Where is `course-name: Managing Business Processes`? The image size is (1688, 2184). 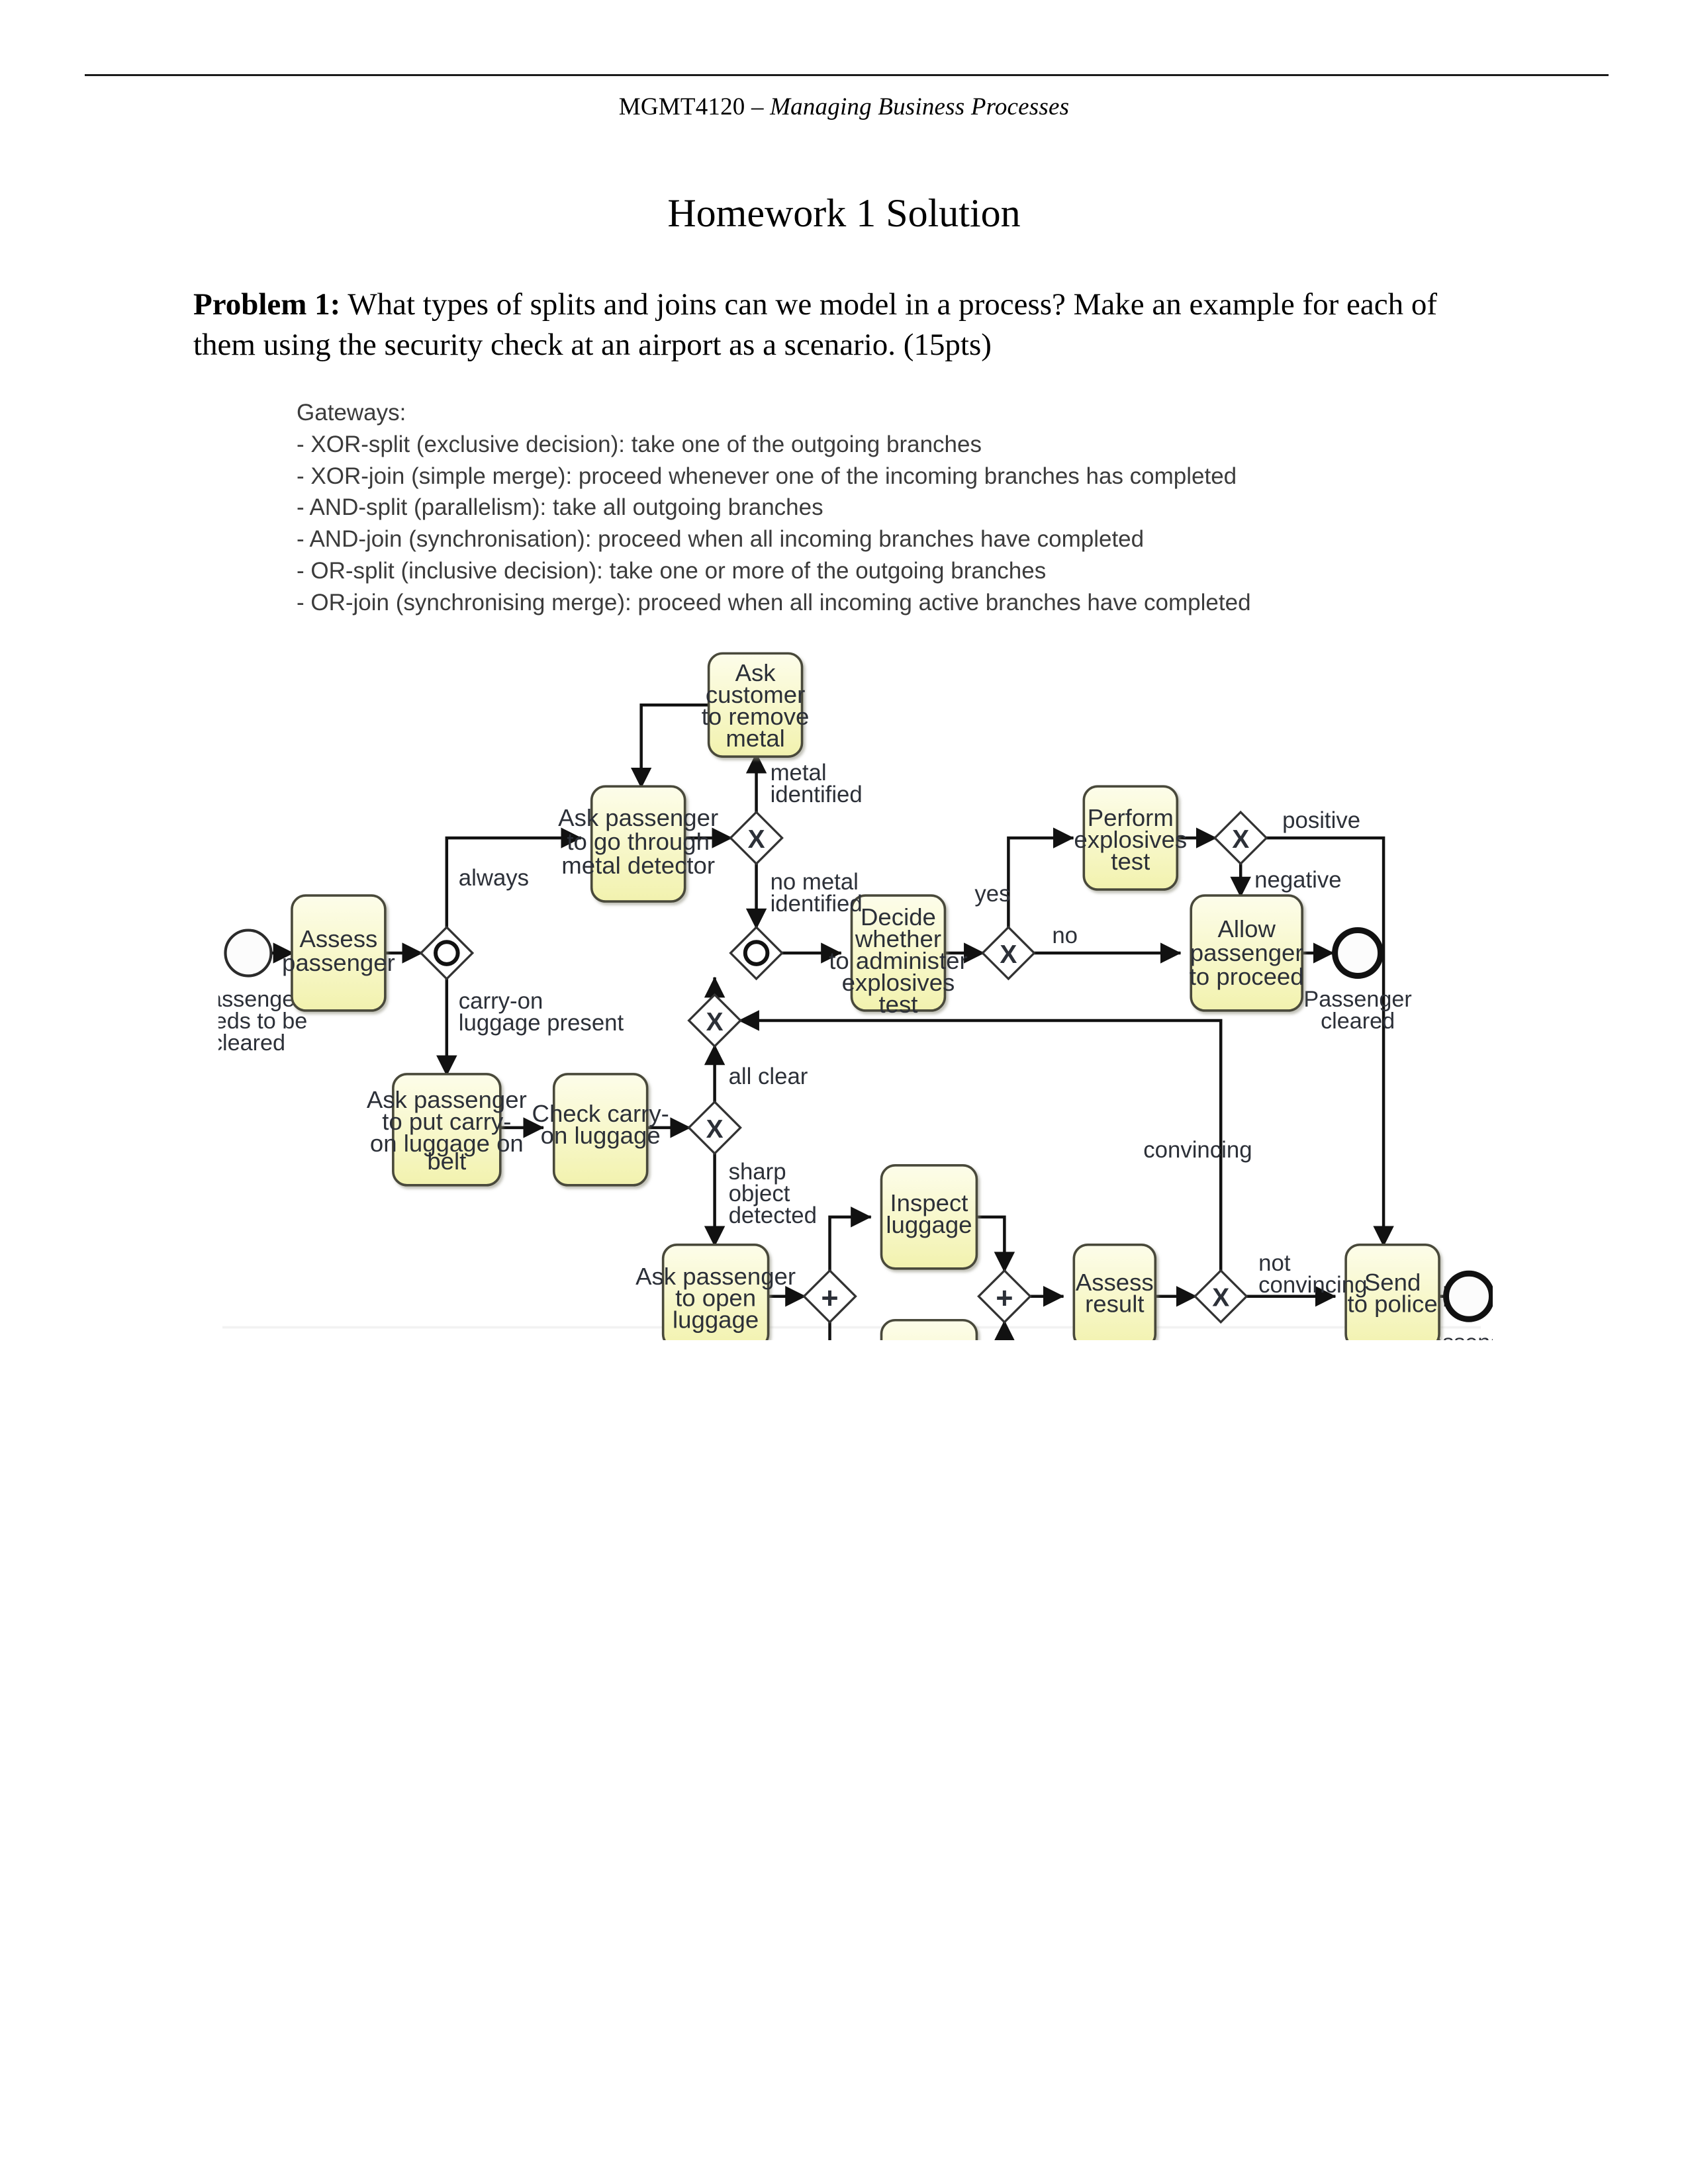 course-name: Managing Business Processes is located at coordinates (920, 106).